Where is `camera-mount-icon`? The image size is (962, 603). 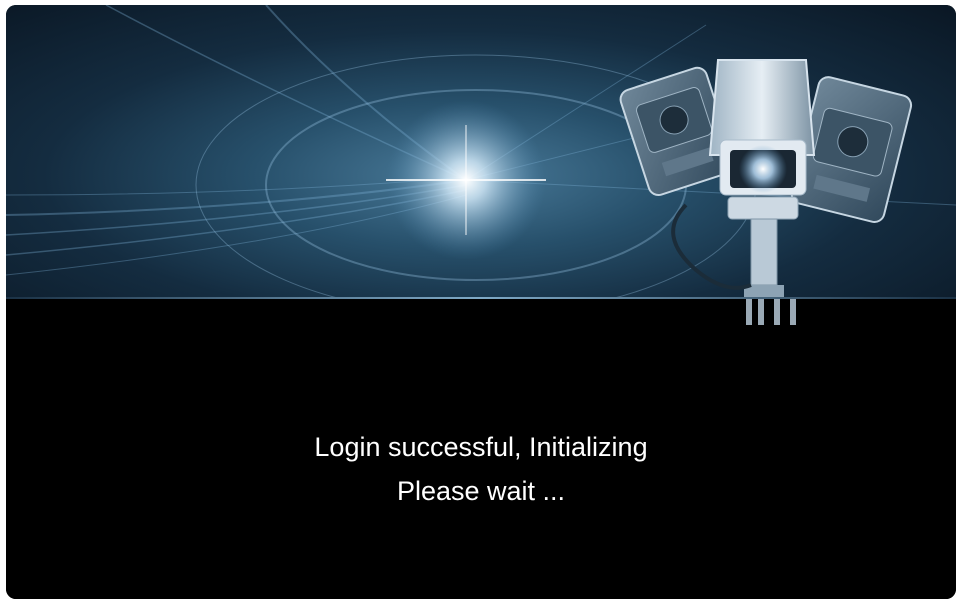 camera-mount-icon is located at coordinates (771, 312).